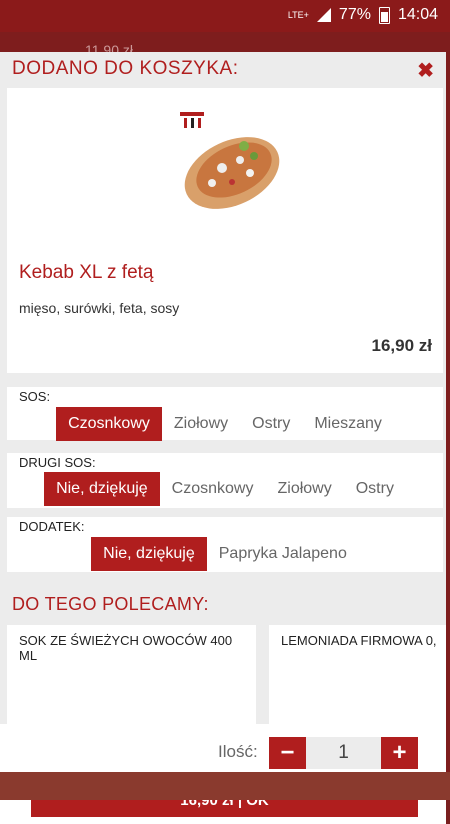  I want to click on product-price: 16,90 zł, so click(402, 345).